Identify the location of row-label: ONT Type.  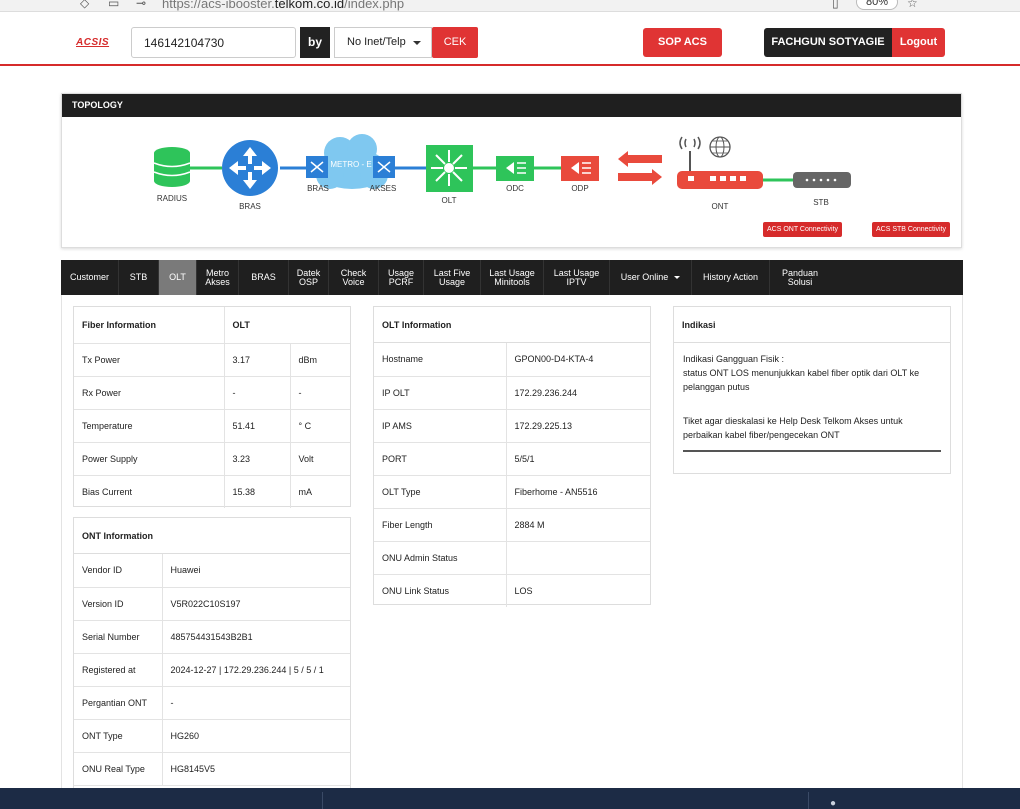
(118, 736).